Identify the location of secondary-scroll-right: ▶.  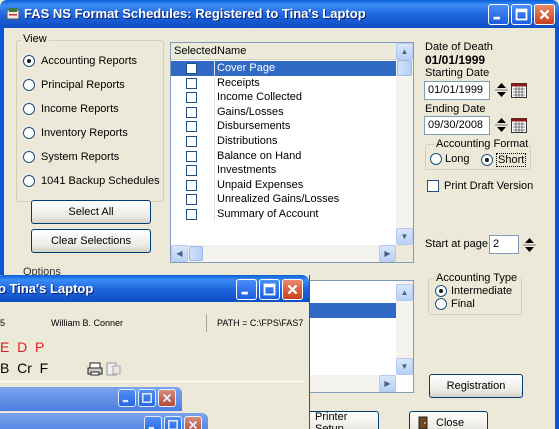
(387, 383).